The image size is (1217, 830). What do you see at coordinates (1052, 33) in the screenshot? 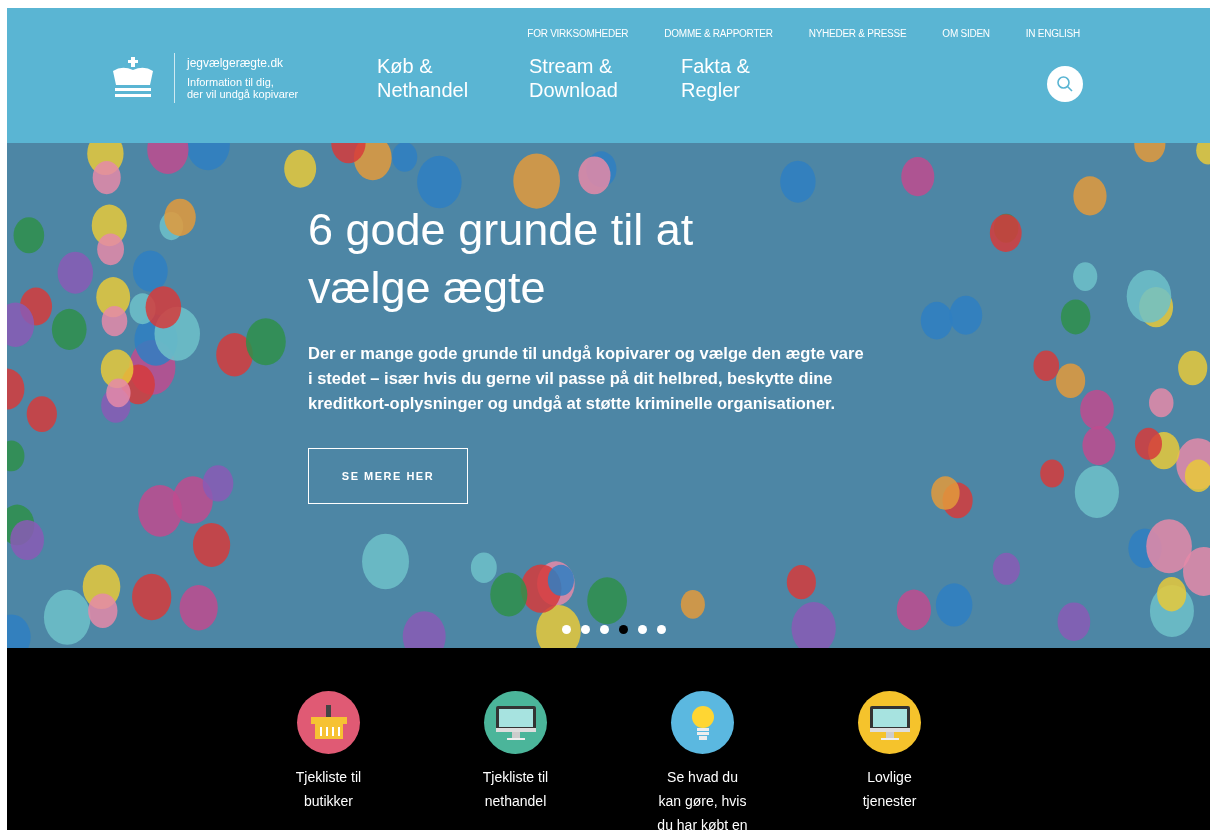
I see `top-nav-link: IN ENGLISH` at bounding box center [1052, 33].